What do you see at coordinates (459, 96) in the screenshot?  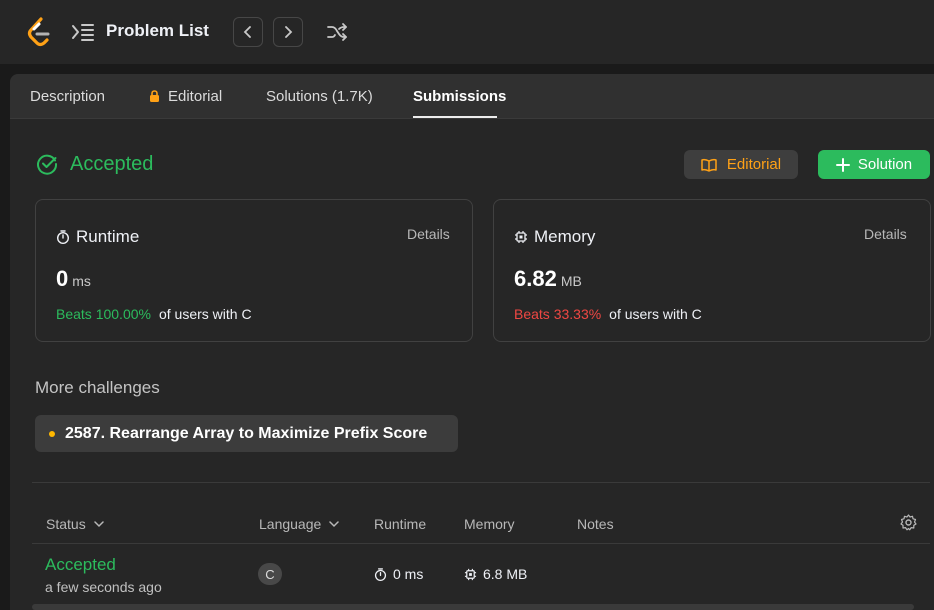 I see `tab-submissions: Submissions` at bounding box center [459, 96].